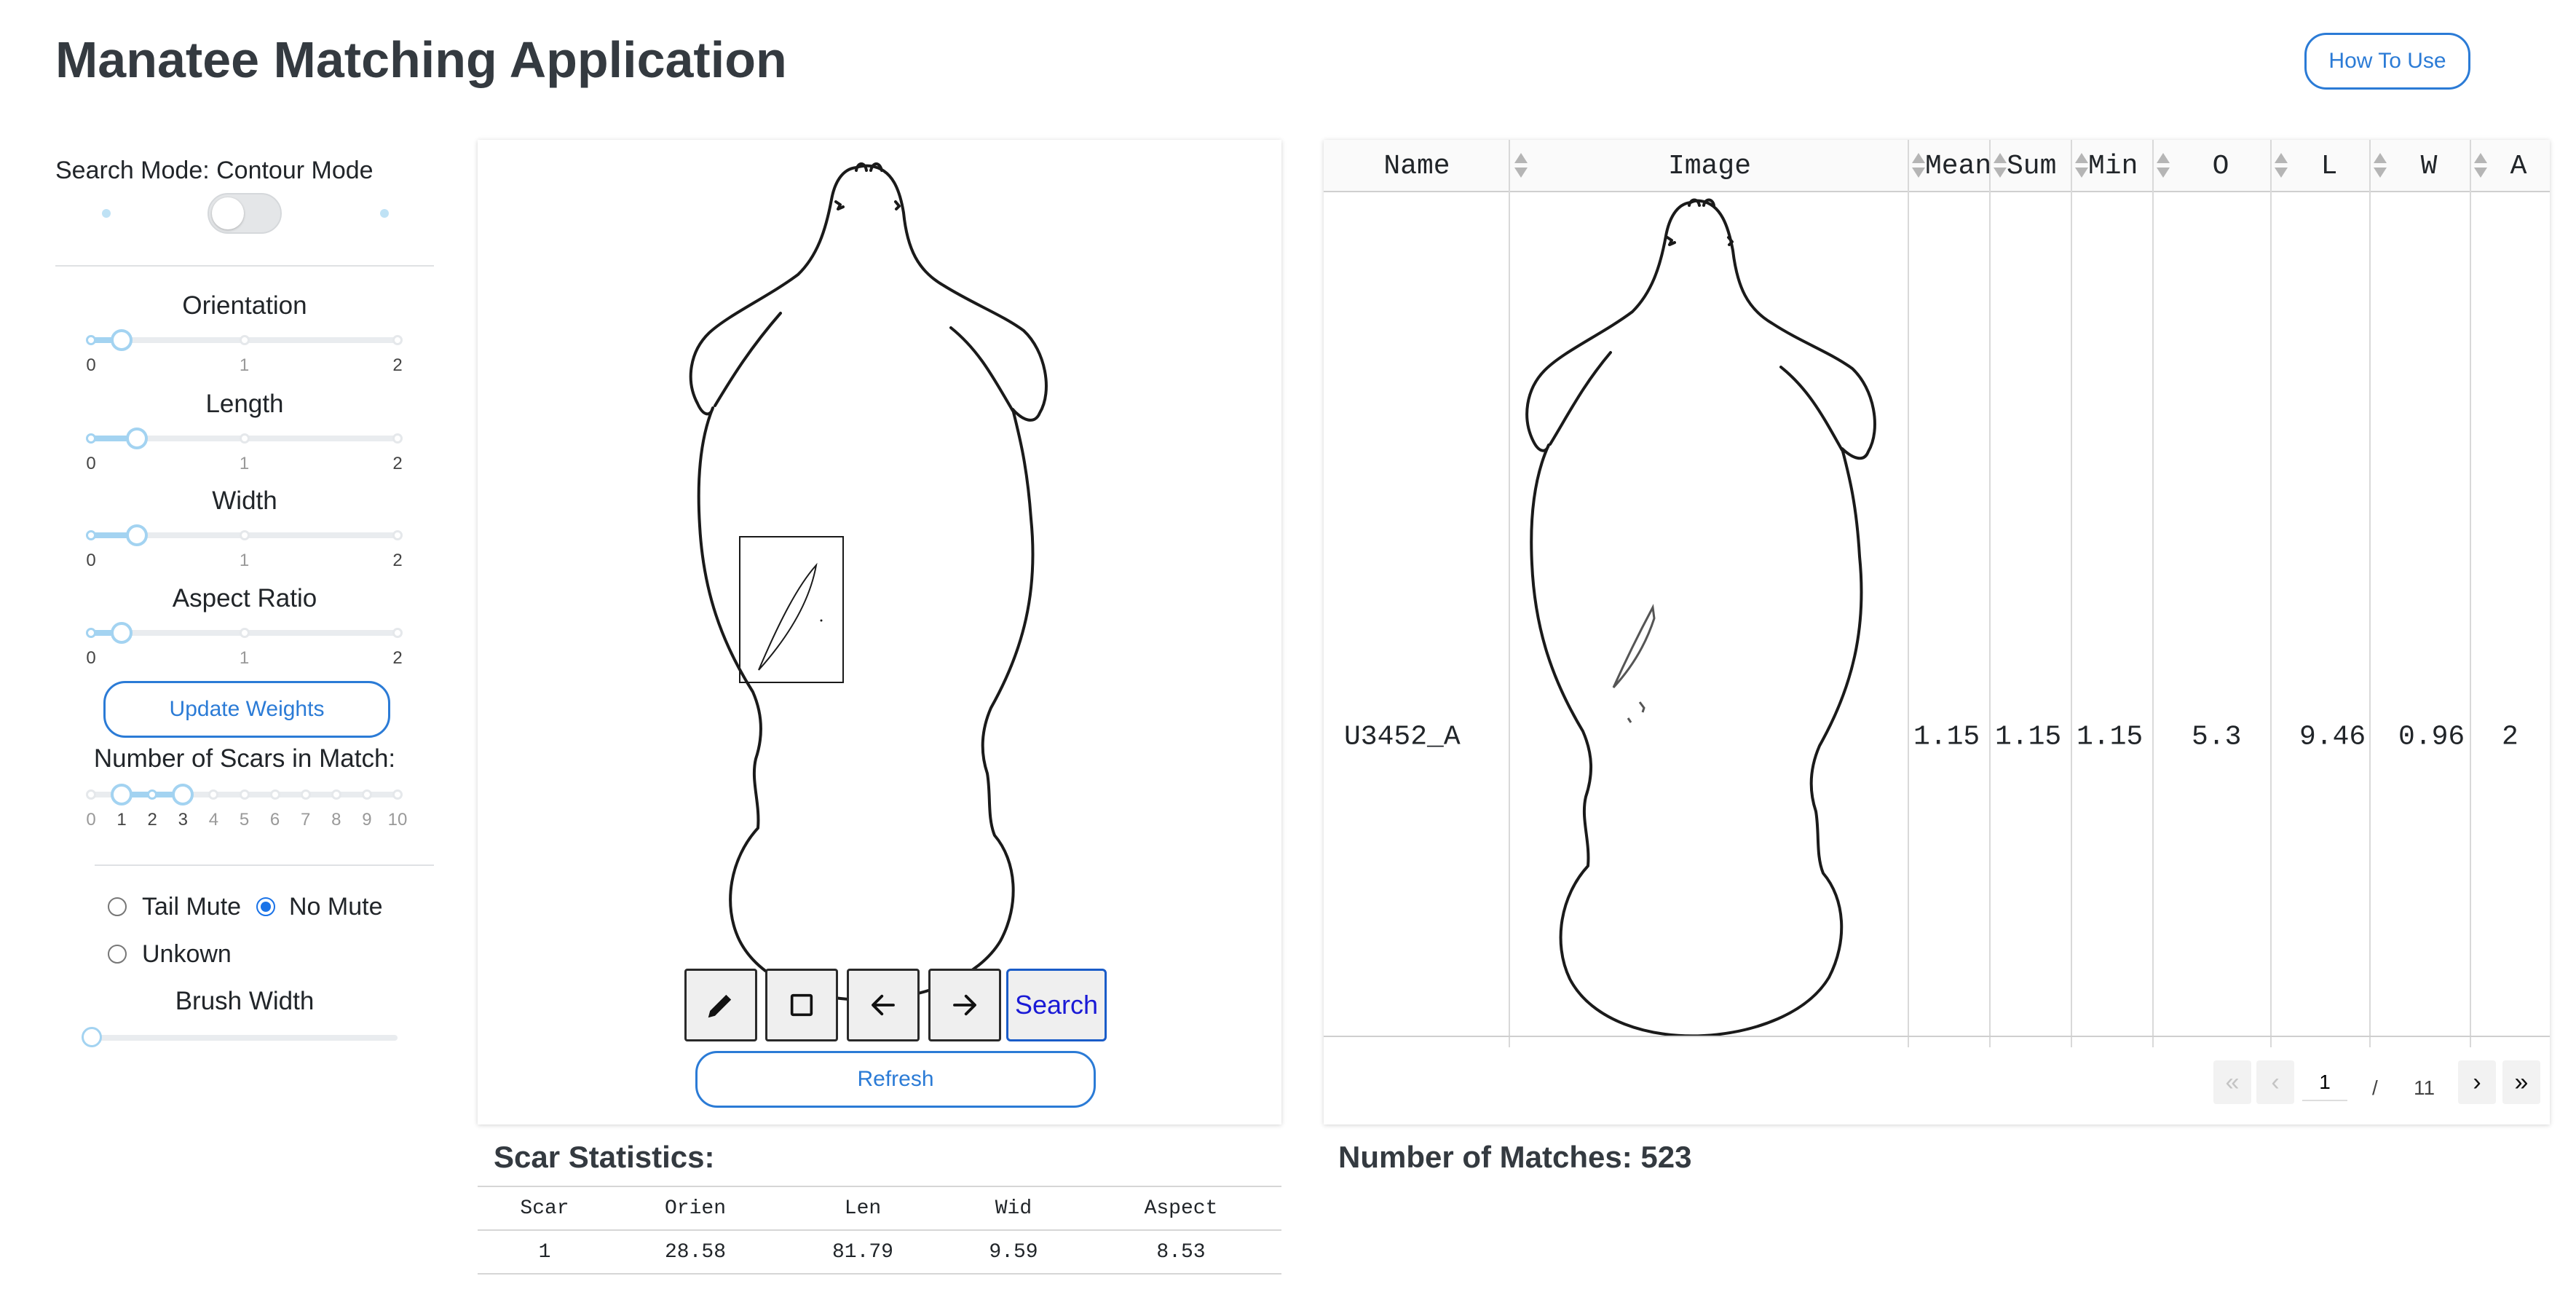  Describe the element at coordinates (245, 213) in the screenshot. I see `search-mode-toggle` at that location.